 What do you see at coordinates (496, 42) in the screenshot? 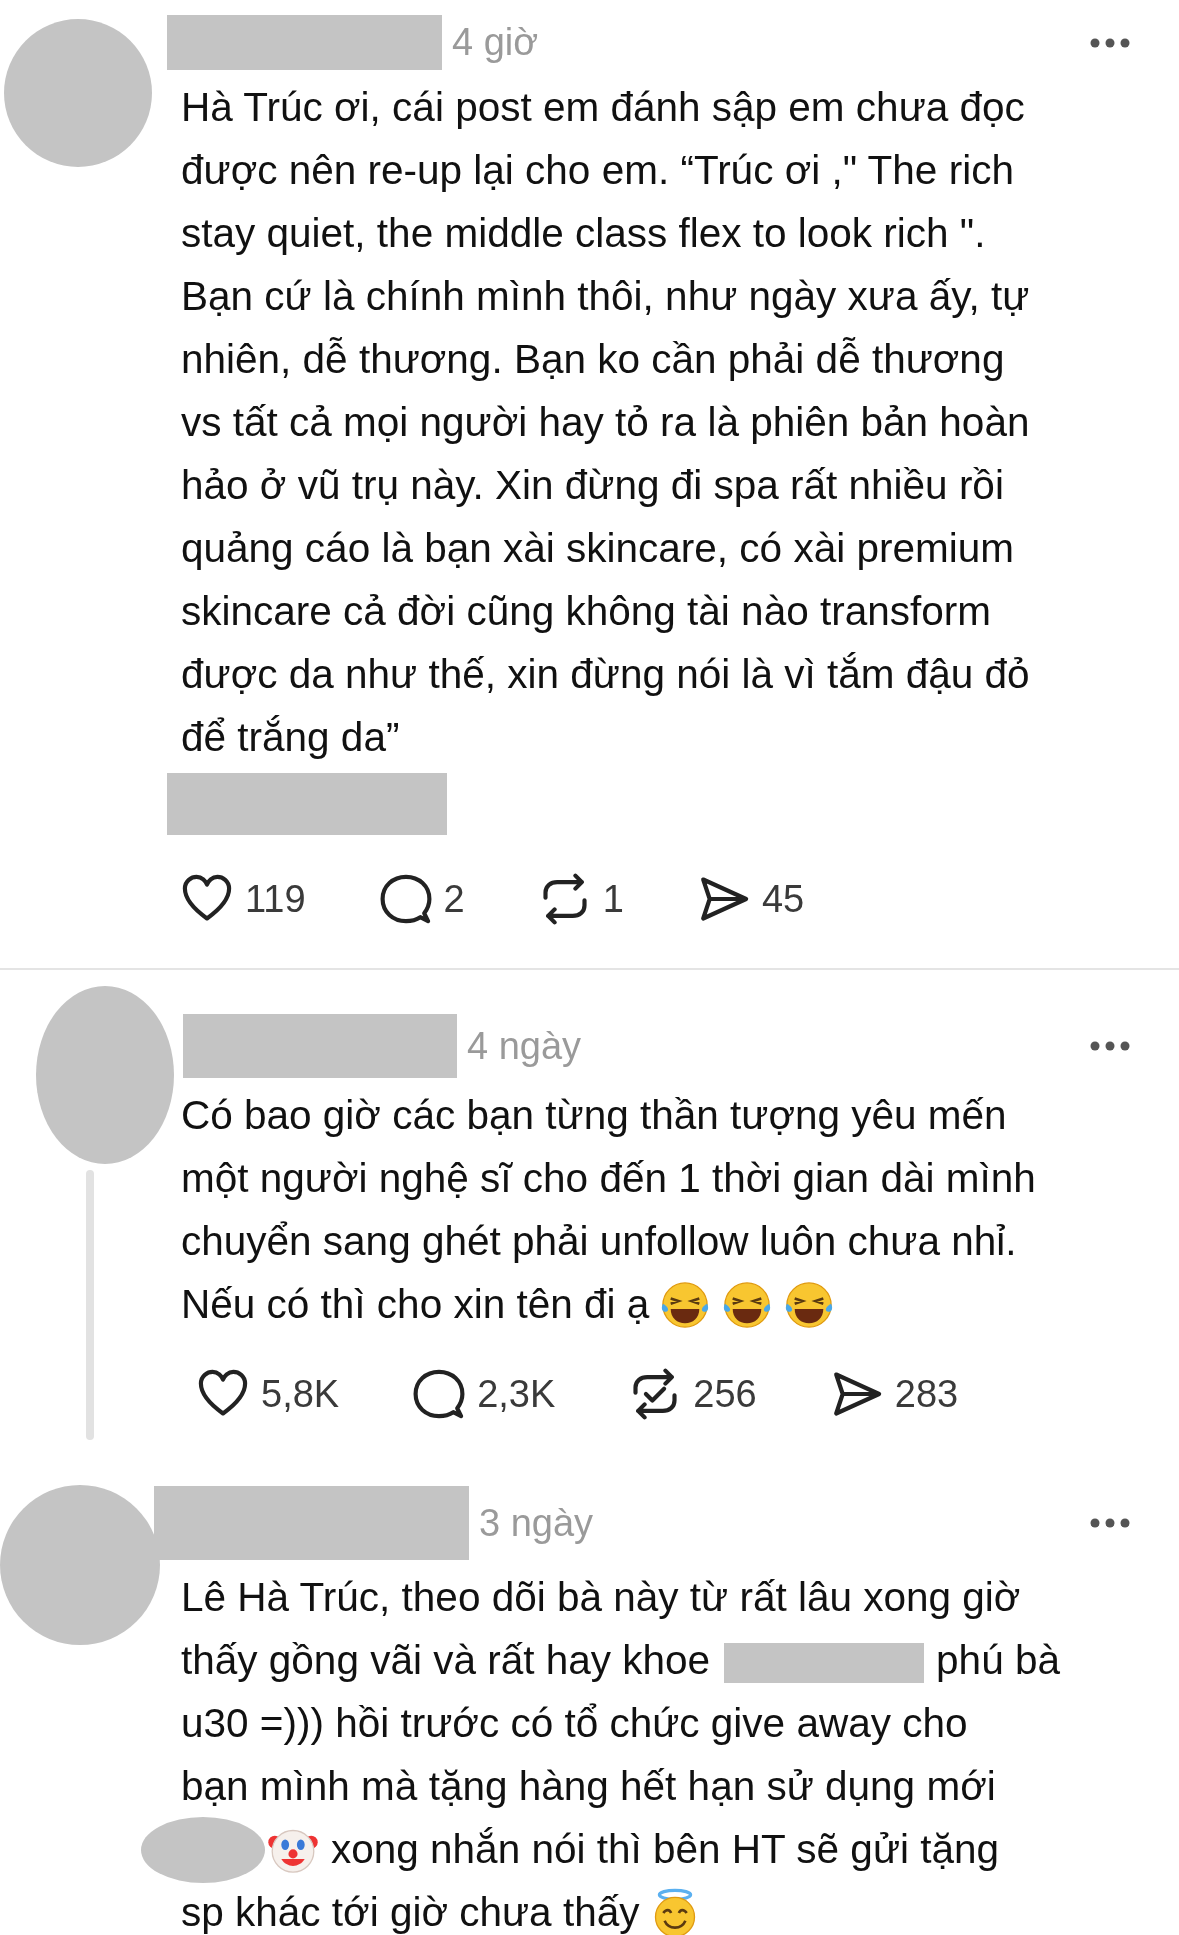
I see `post-time: 4 giờ` at bounding box center [496, 42].